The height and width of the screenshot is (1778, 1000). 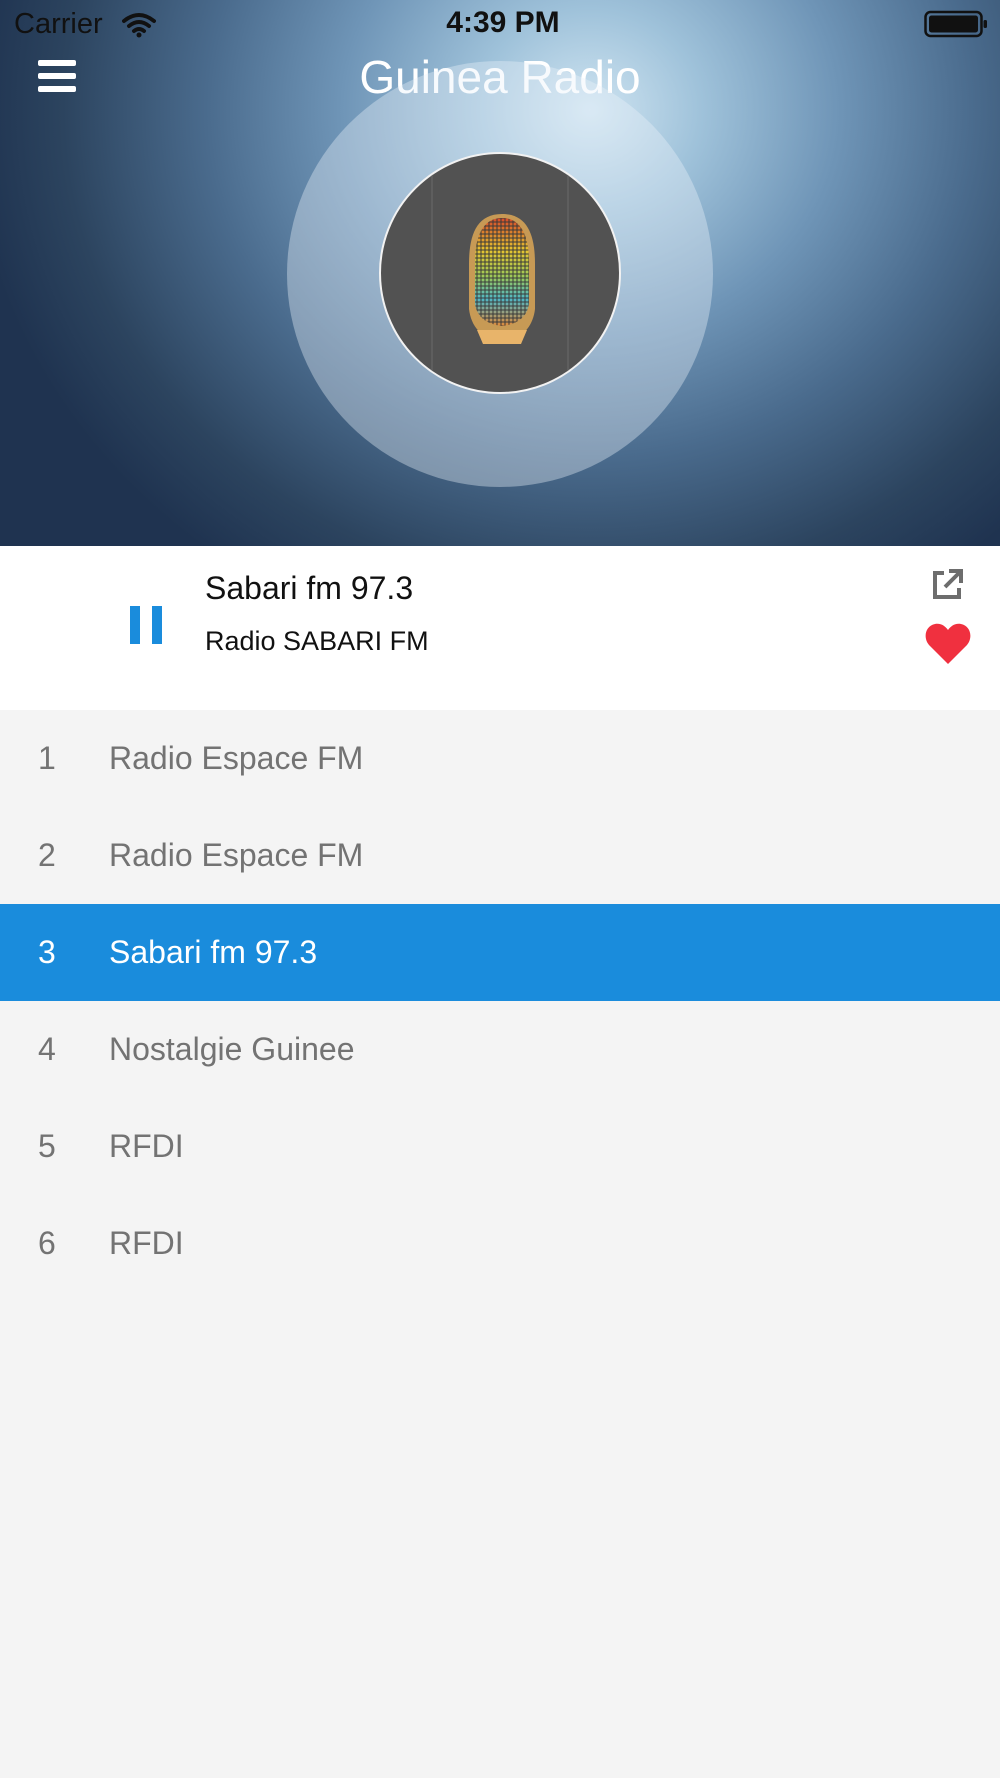 What do you see at coordinates (500, 628) in the screenshot?
I see `now-playing-bar: Sabari fm 97.3 Radio SABARI FM` at bounding box center [500, 628].